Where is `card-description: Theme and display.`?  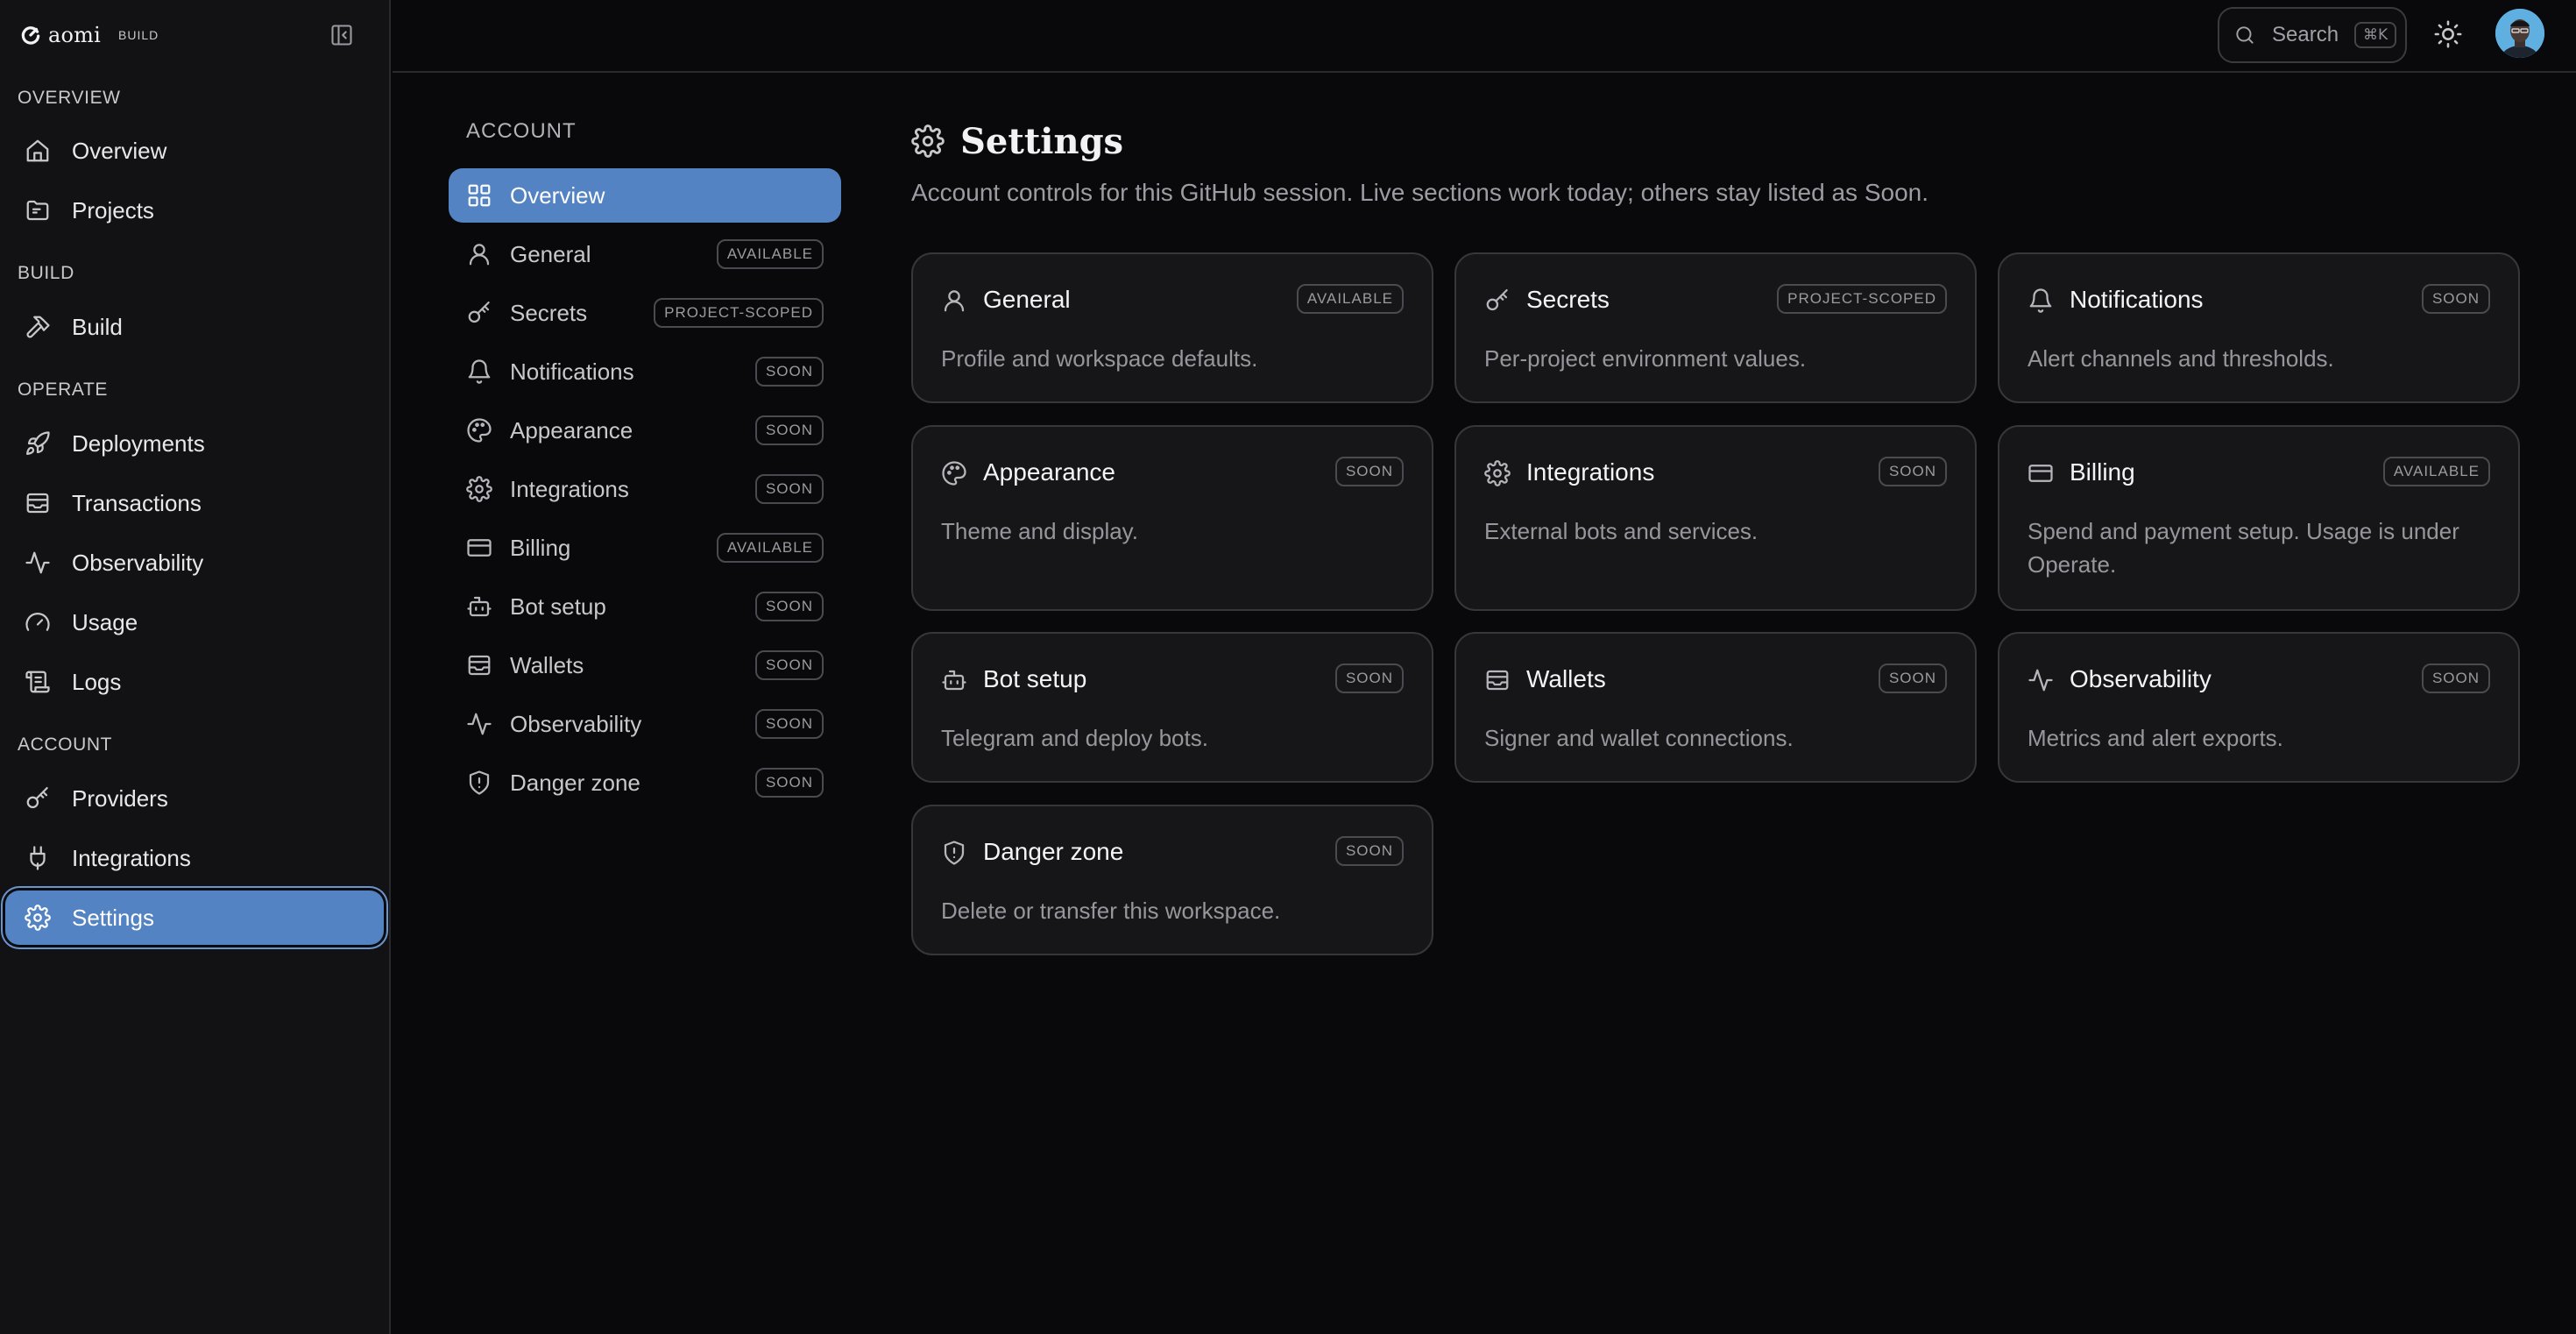
card-description: Theme and display. is located at coordinates (1039, 531).